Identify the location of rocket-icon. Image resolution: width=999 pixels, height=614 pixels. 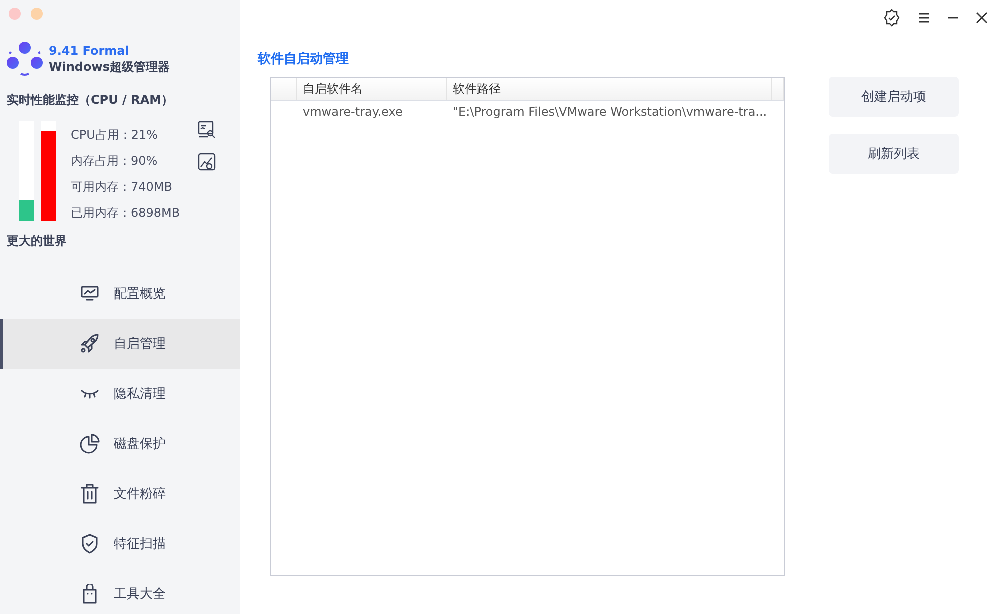
(90, 344).